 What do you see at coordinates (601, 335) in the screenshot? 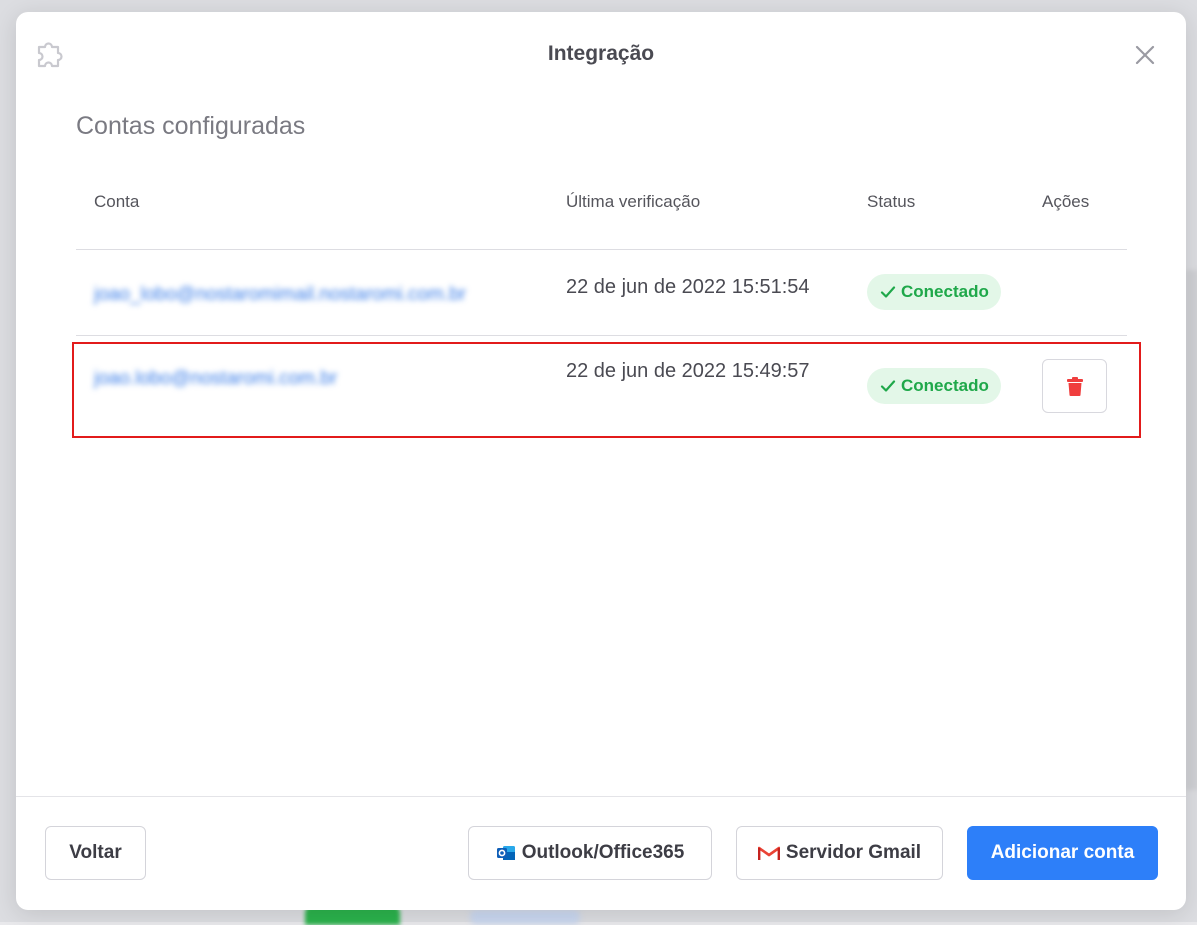
I see `row-divider` at bounding box center [601, 335].